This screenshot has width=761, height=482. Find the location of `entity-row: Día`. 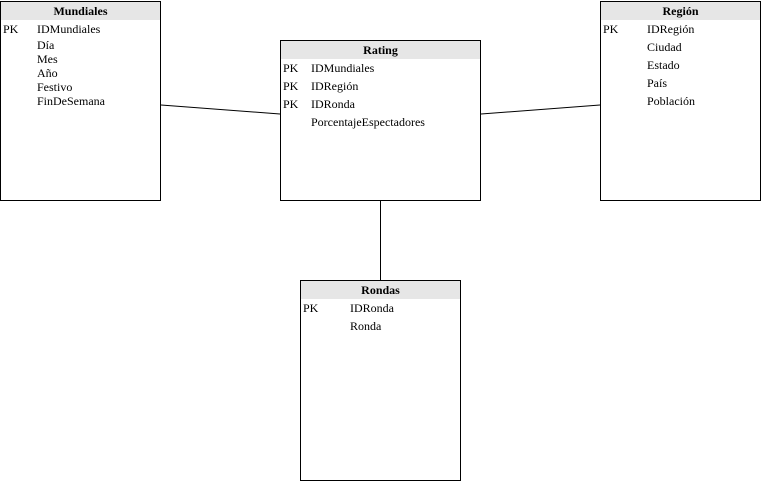

entity-row: Día is located at coordinates (80, 45).